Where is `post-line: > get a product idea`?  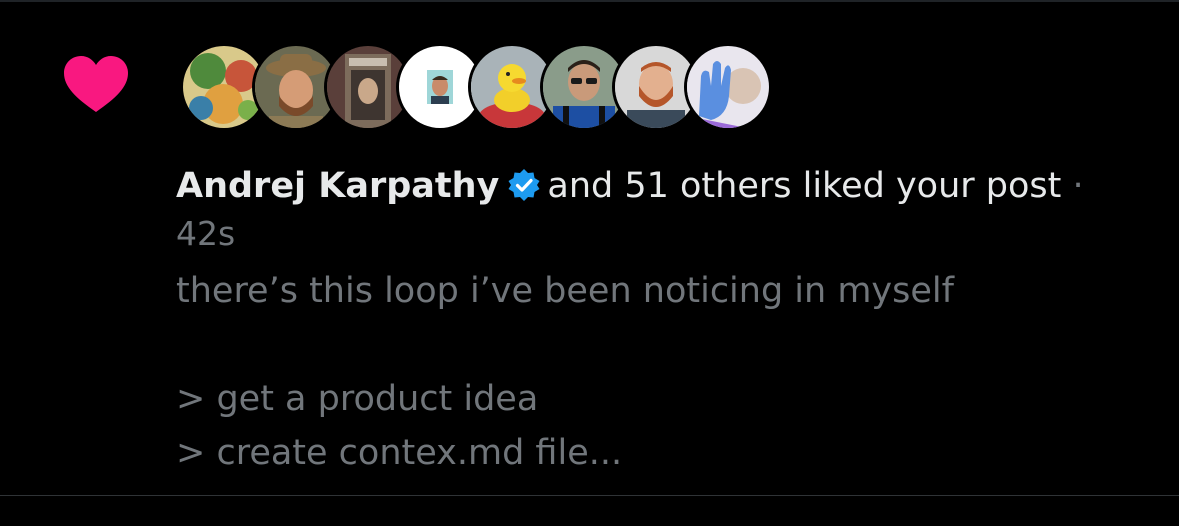
post-line: > get a product idea is located at coordinates (357, 399).